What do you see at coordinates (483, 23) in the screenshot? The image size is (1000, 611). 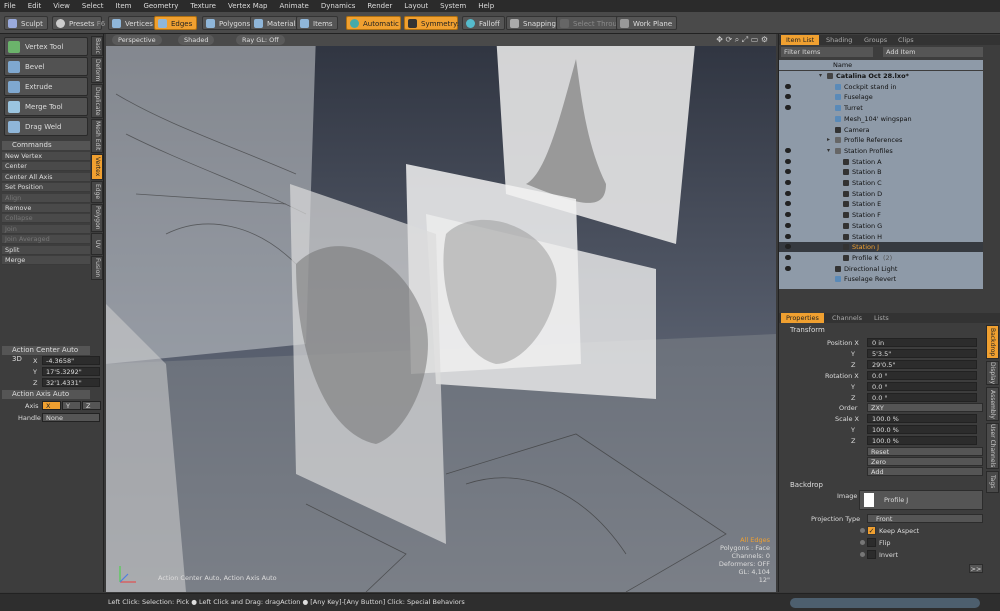 I see `falloff-button: Falloff` at bounding box center [483, 23].